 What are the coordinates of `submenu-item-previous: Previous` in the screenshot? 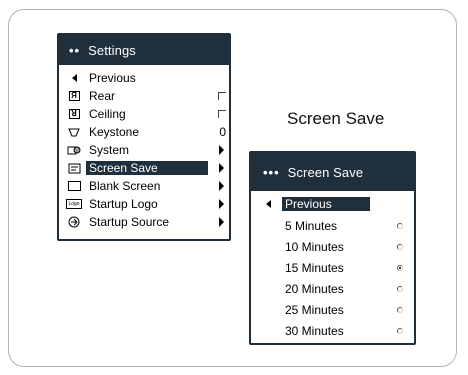 It's located at (332, 204).